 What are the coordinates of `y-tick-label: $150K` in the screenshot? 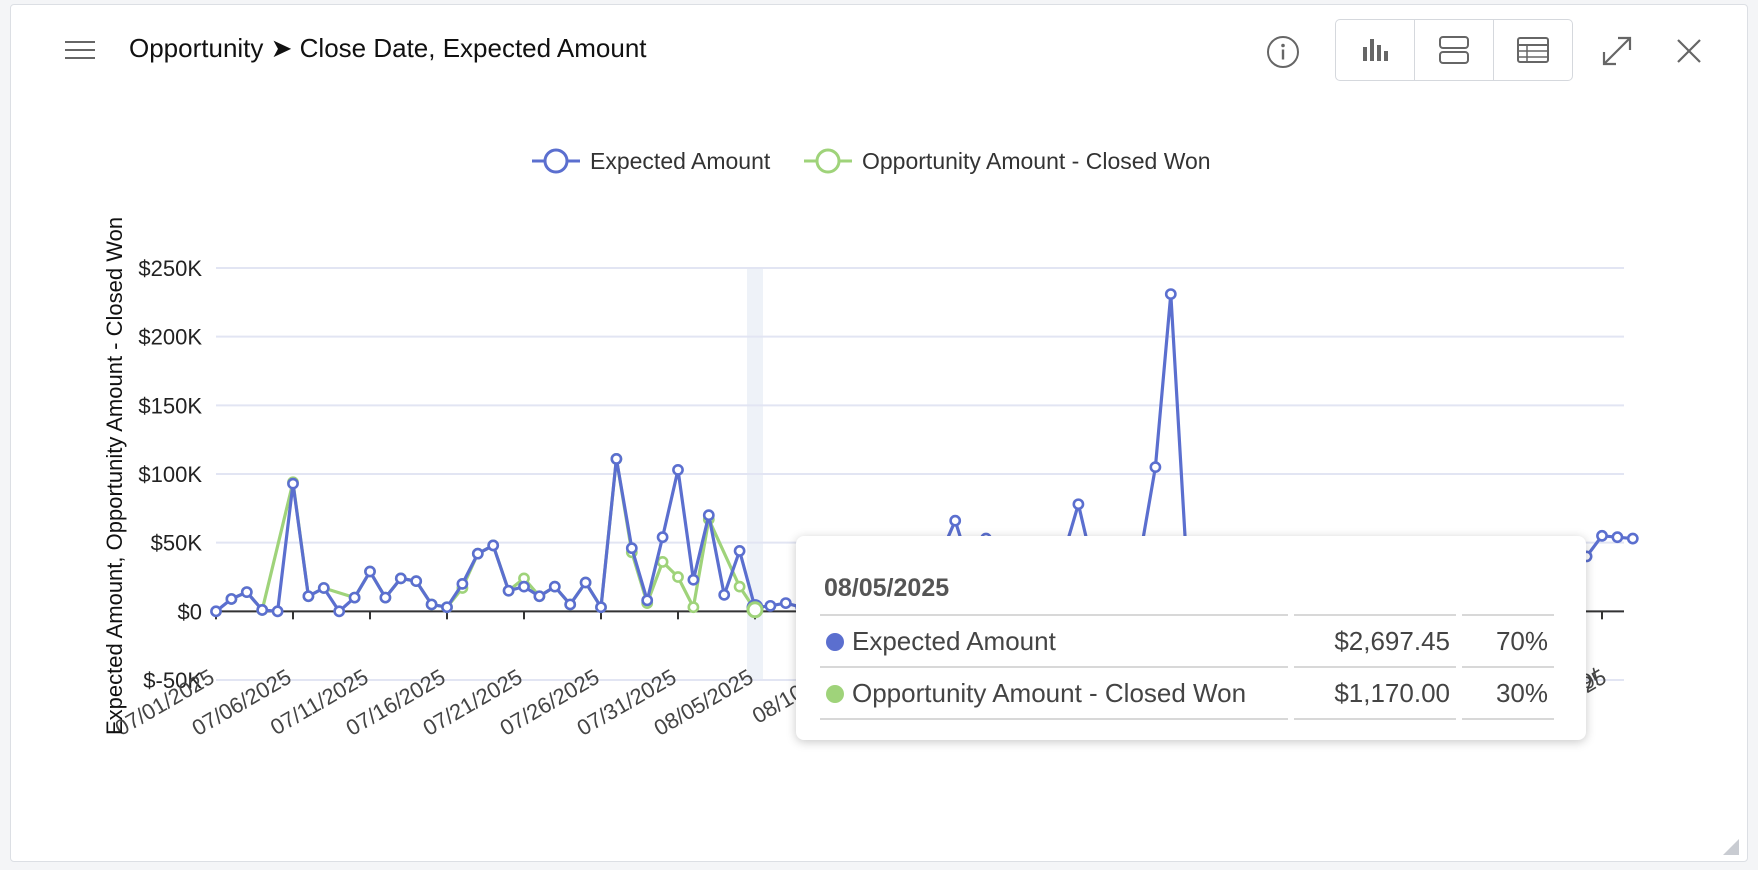 It's located at (170, 405).